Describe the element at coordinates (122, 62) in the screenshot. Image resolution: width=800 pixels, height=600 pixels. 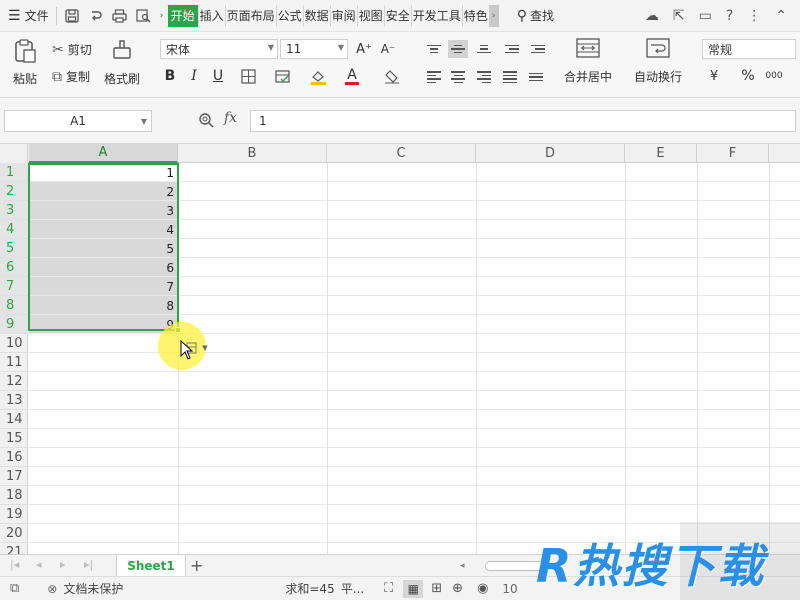
I see `format-painter-button: 格式刷` at that location.